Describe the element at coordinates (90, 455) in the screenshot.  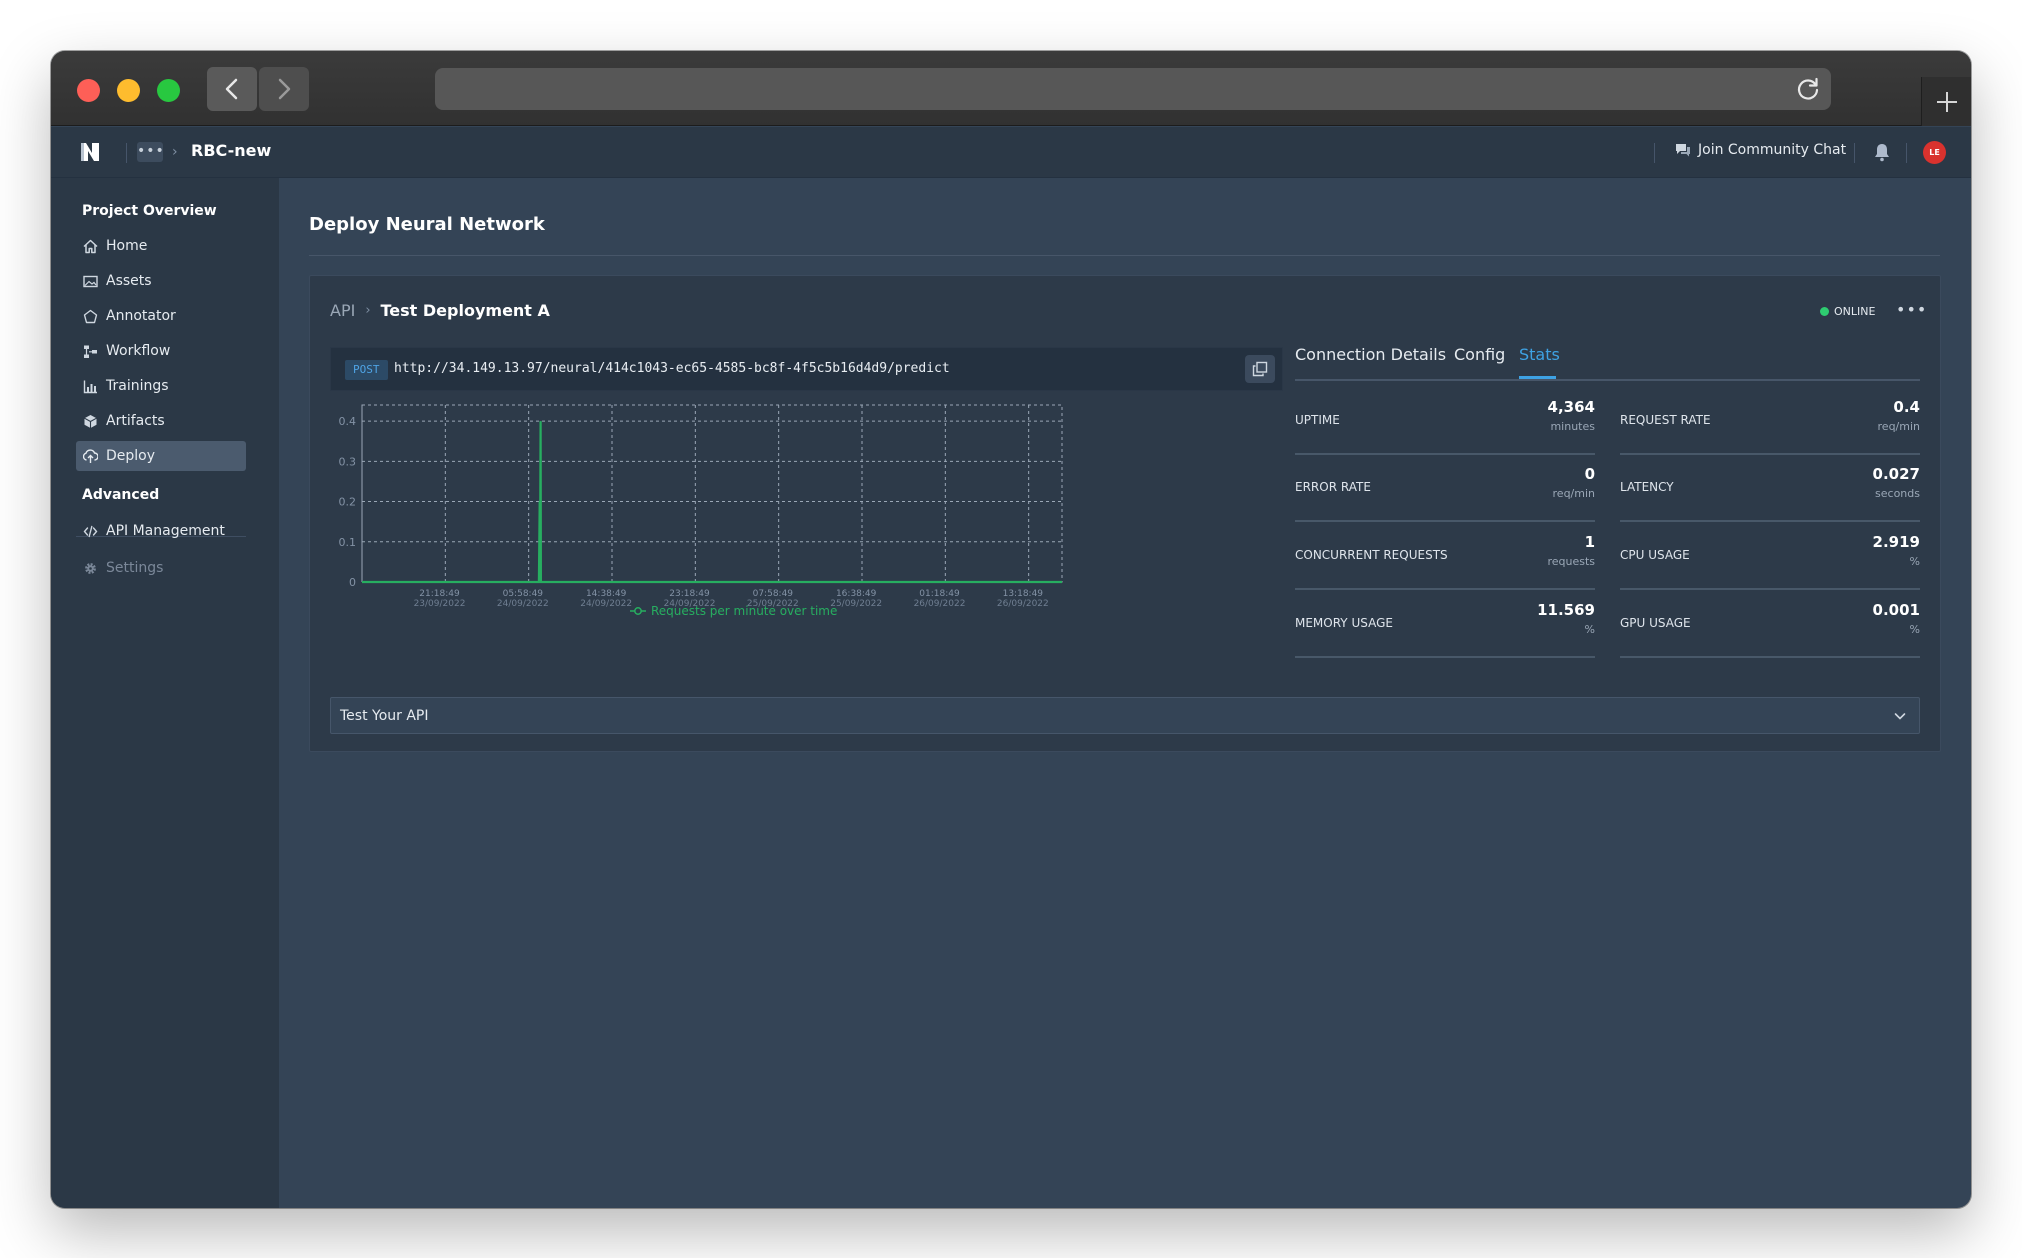
I see `deploy-icon` at that location.